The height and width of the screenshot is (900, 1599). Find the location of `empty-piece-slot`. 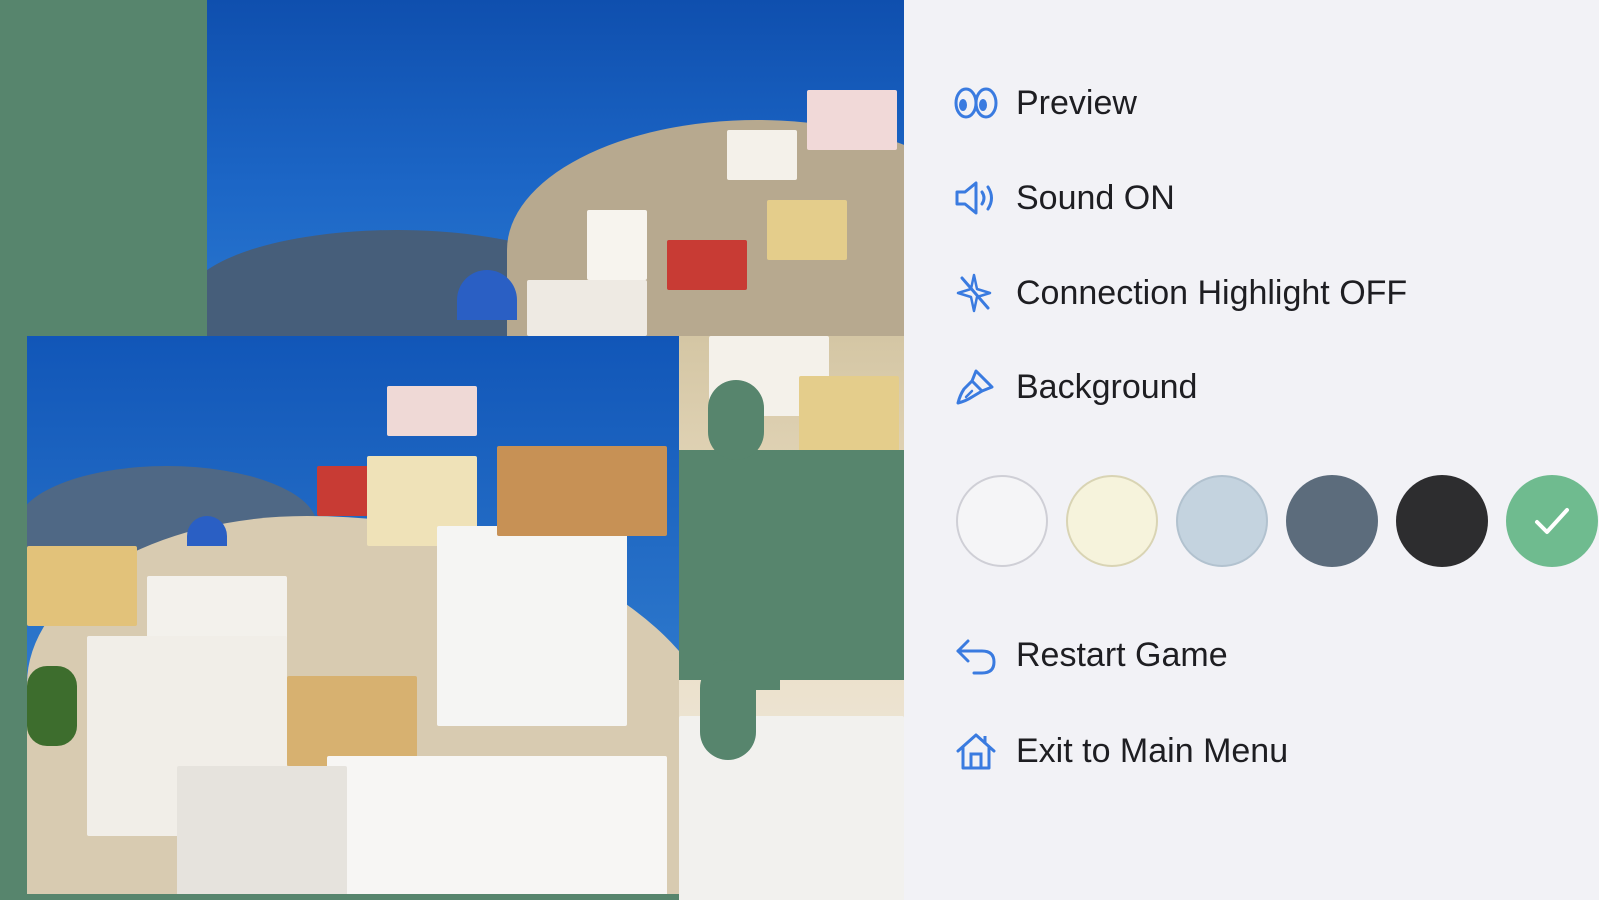

empty-piece-slot is located at coordinates (791, 565).